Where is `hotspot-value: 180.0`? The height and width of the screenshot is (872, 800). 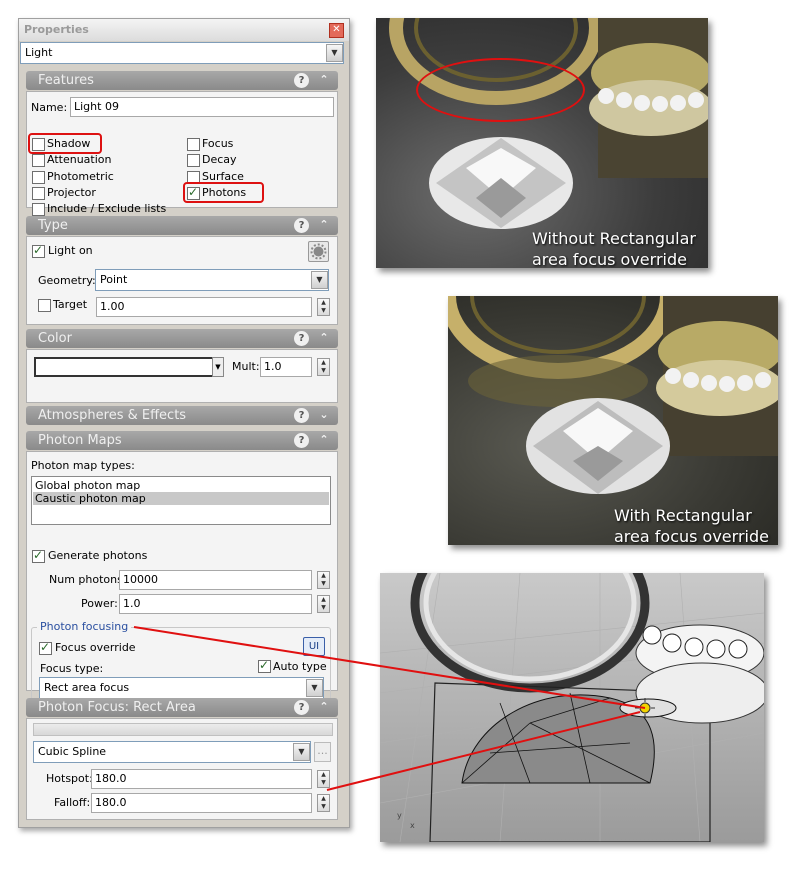 hotspot-value: 180.0 is located at coordinates (111, 778).